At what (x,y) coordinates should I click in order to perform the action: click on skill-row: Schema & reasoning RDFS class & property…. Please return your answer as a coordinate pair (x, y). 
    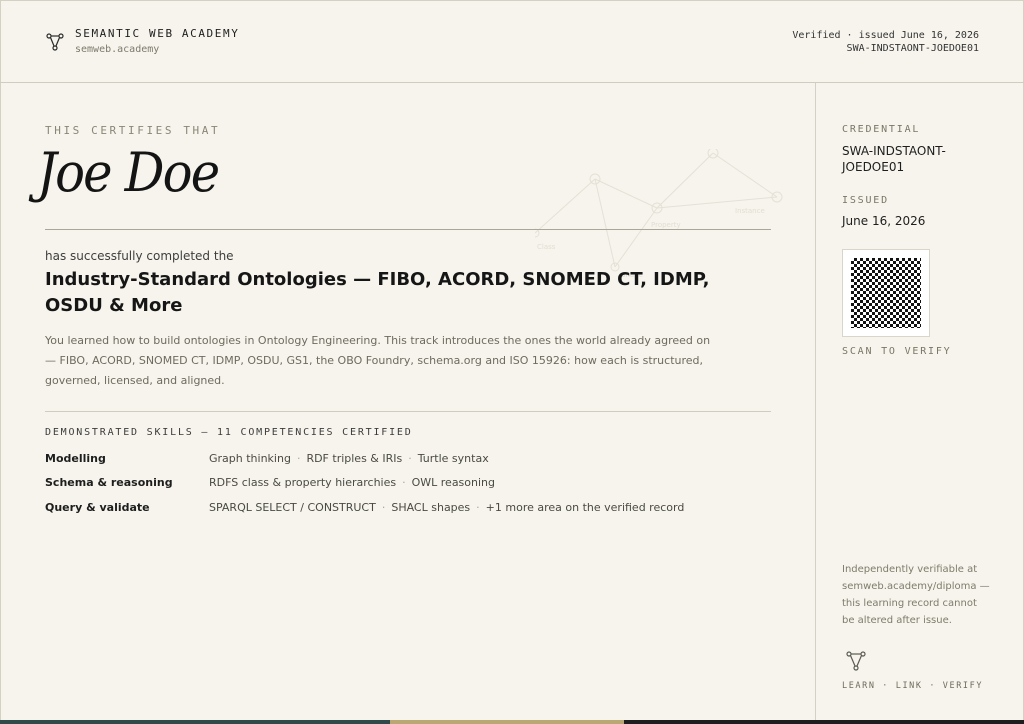
    Looking at the image, I should click on (408, 486).